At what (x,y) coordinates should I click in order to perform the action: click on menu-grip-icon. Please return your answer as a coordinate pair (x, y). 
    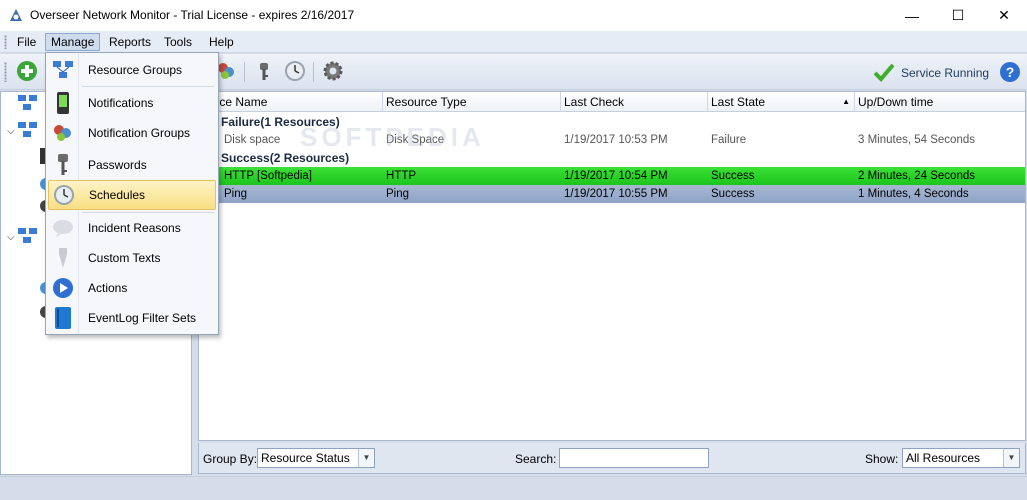
    Looking at the image, I should click on (5, 42).